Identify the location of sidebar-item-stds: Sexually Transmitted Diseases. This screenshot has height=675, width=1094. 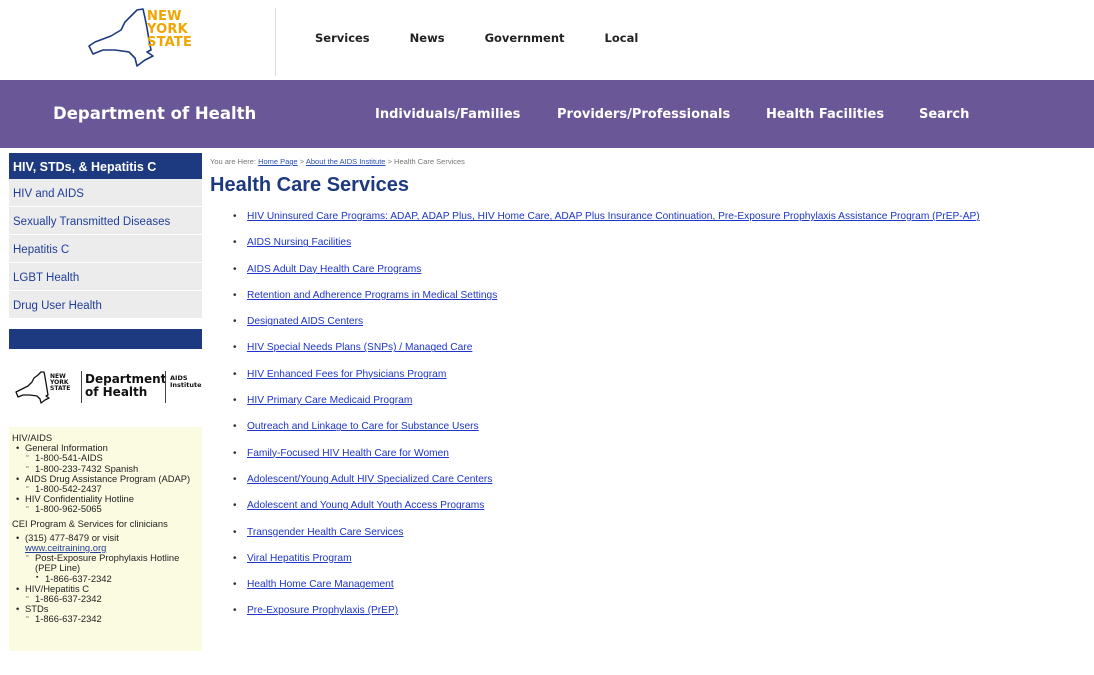
(105, 221).